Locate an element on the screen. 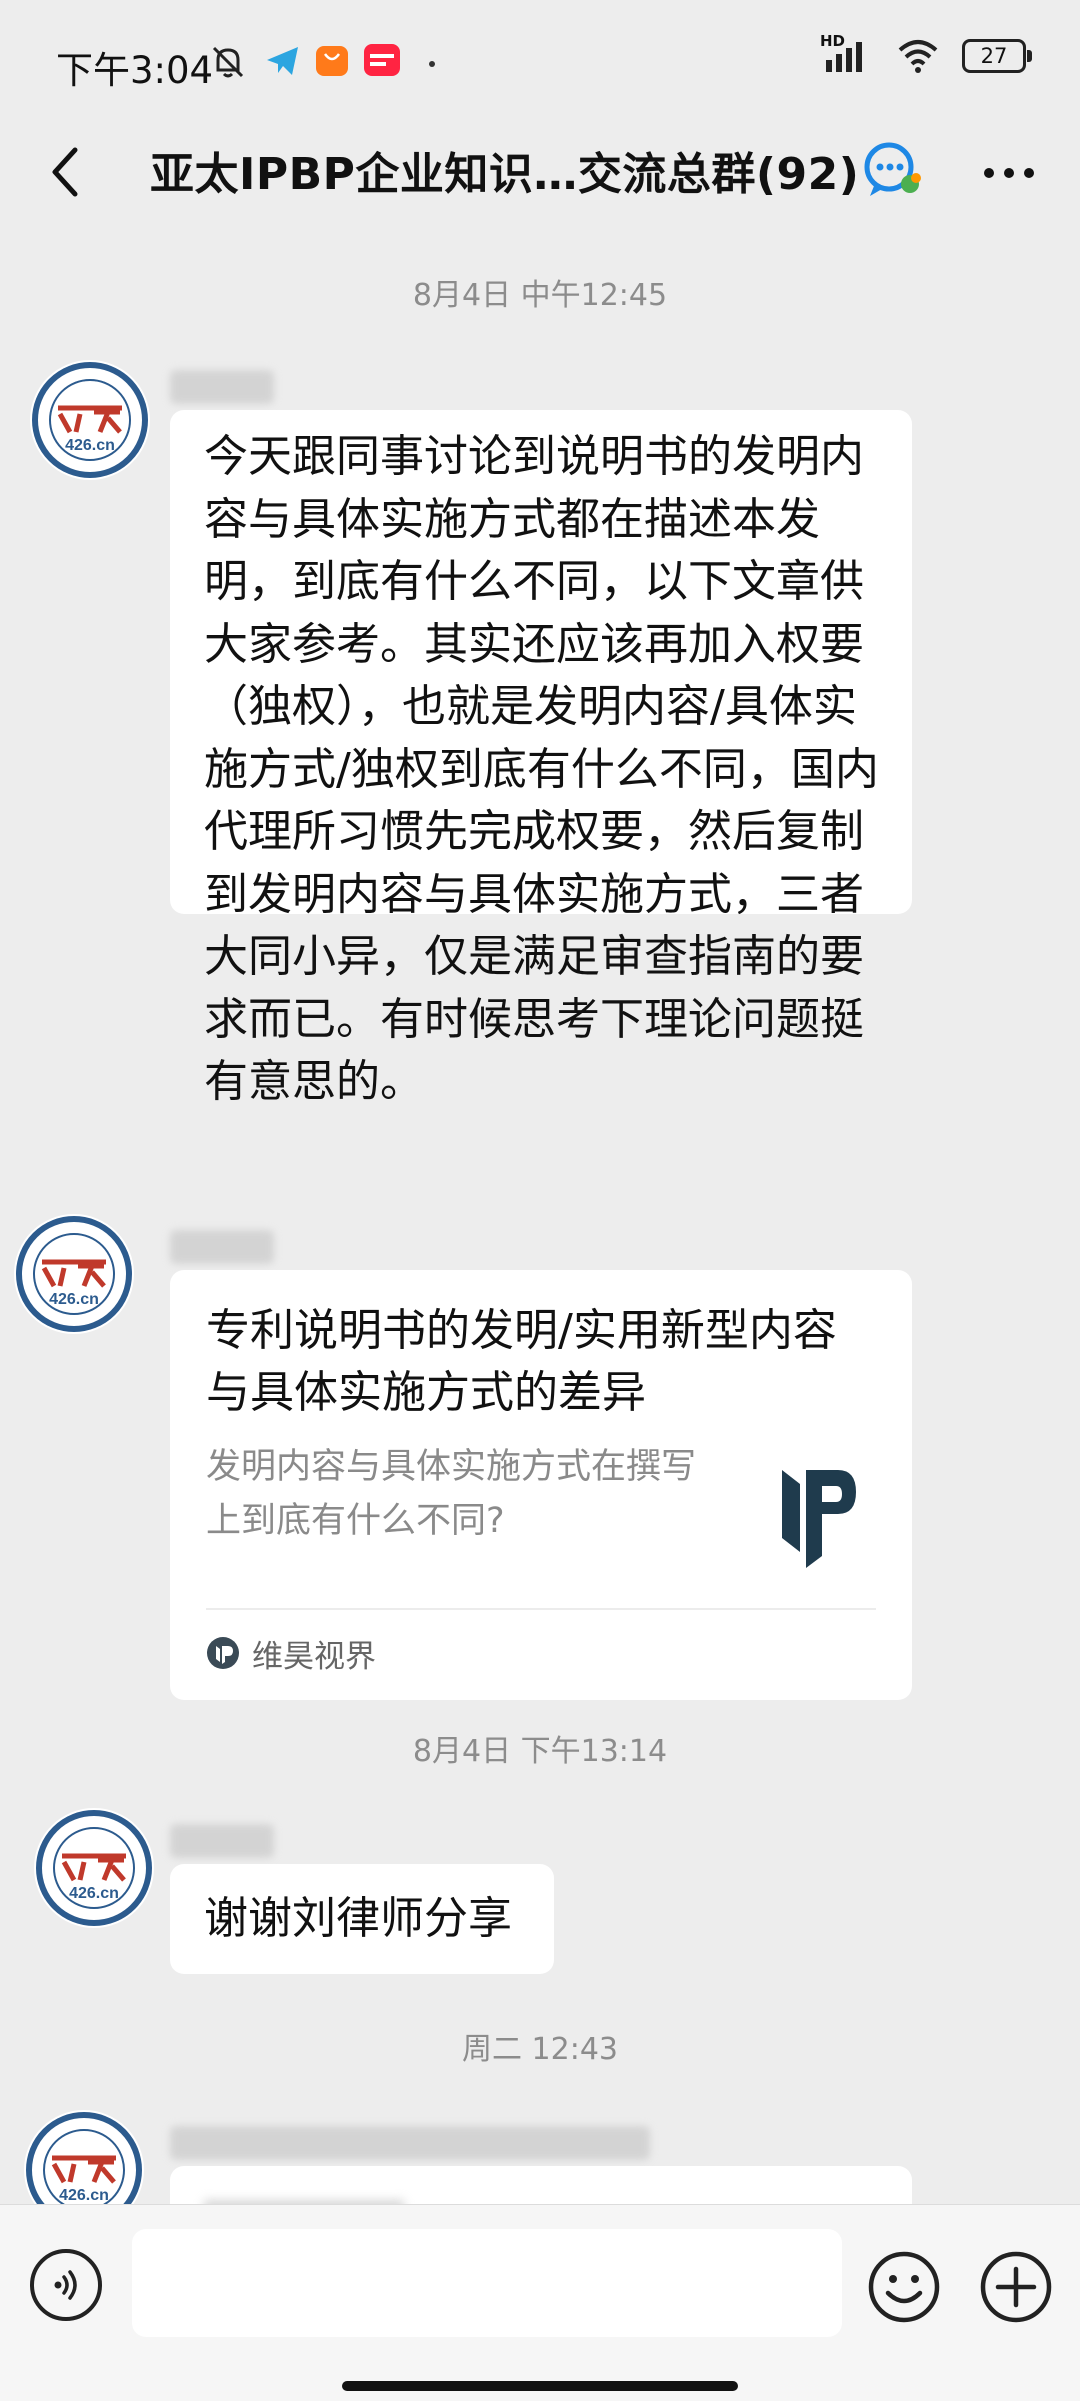  message-bubble is located at coordinates (541, 2185).